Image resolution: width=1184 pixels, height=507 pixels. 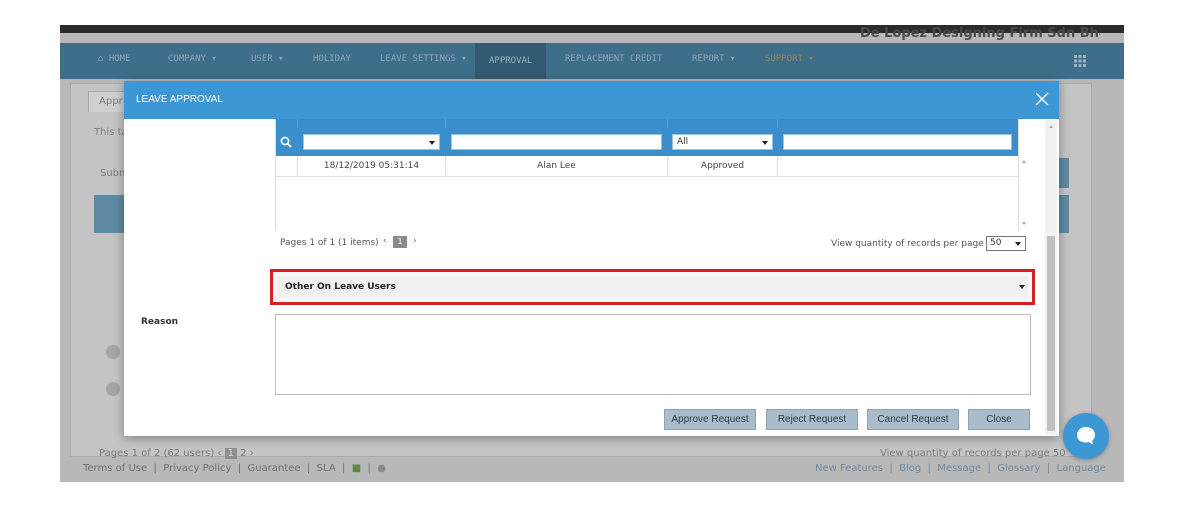 What do you see at coordinates (722, 142) in the screenshot?
I see `status-filter-select: All` at bounding box center [722, 142].